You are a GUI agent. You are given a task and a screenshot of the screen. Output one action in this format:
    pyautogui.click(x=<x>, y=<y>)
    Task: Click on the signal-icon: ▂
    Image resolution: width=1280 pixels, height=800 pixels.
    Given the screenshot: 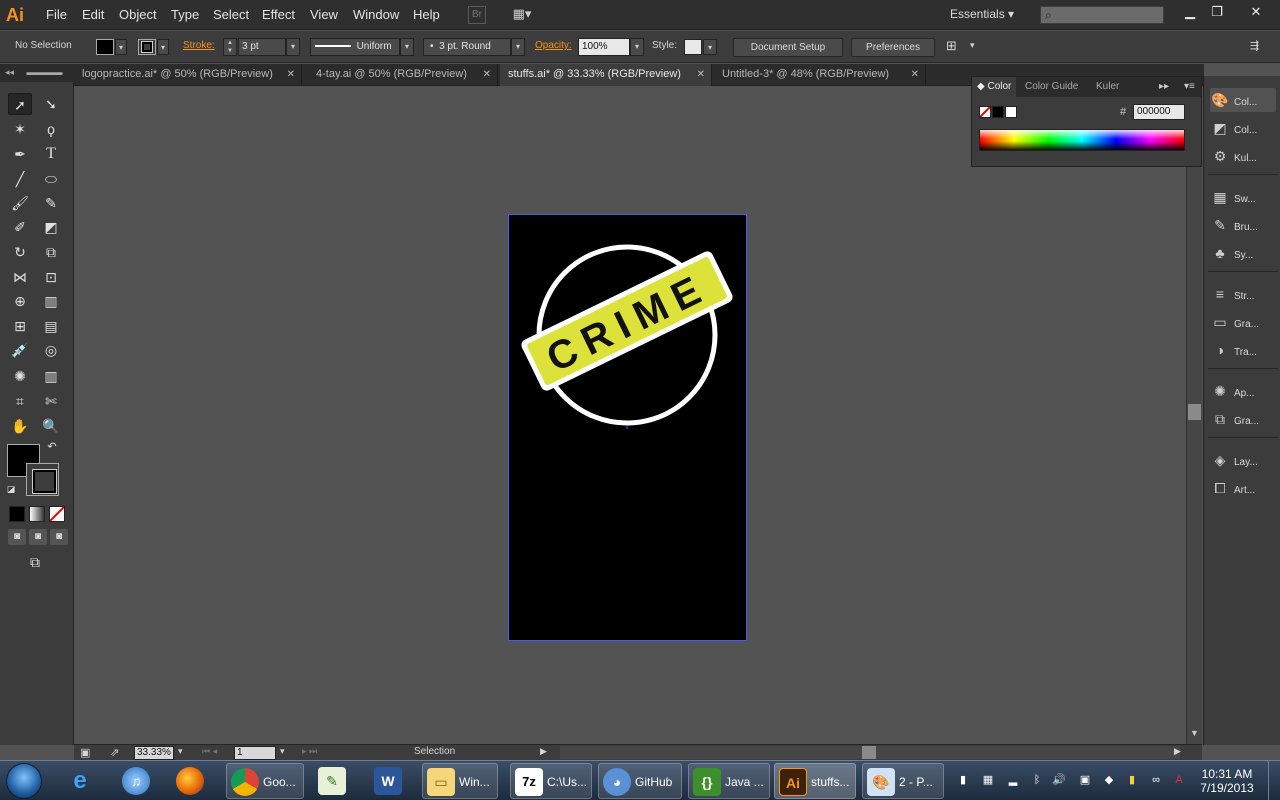 What is the action you would take?
    pyautogui.click(x=1013, y=780)
    